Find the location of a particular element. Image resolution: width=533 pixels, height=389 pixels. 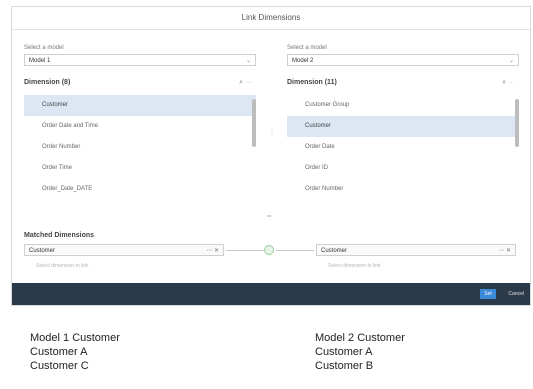

right-dimensions-title: Dimension (11) is located at coordinates (312, 82).